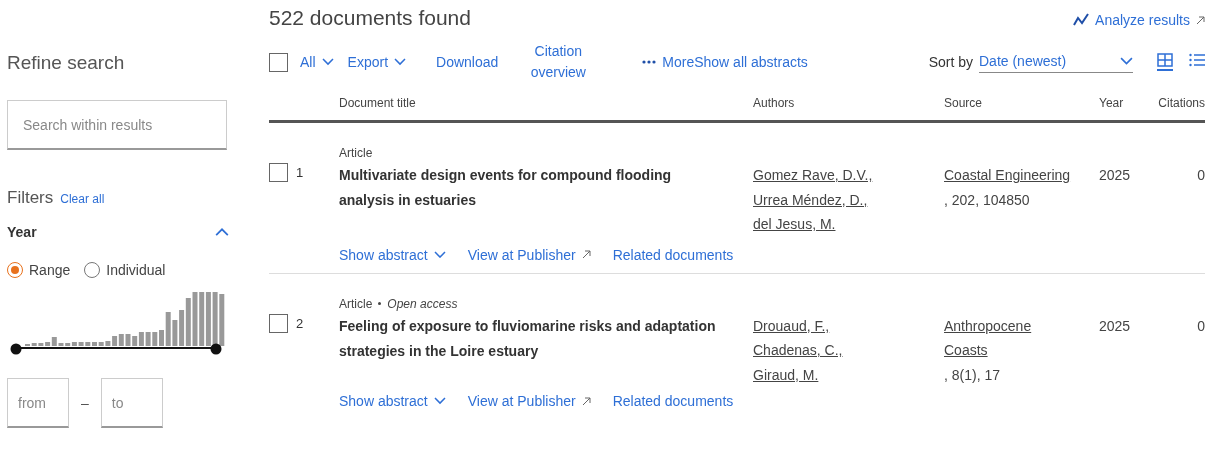 The width and height of the screenshot is (1225, 450). I want to click on toolbar-link: Citation overview, so click(558, 62).